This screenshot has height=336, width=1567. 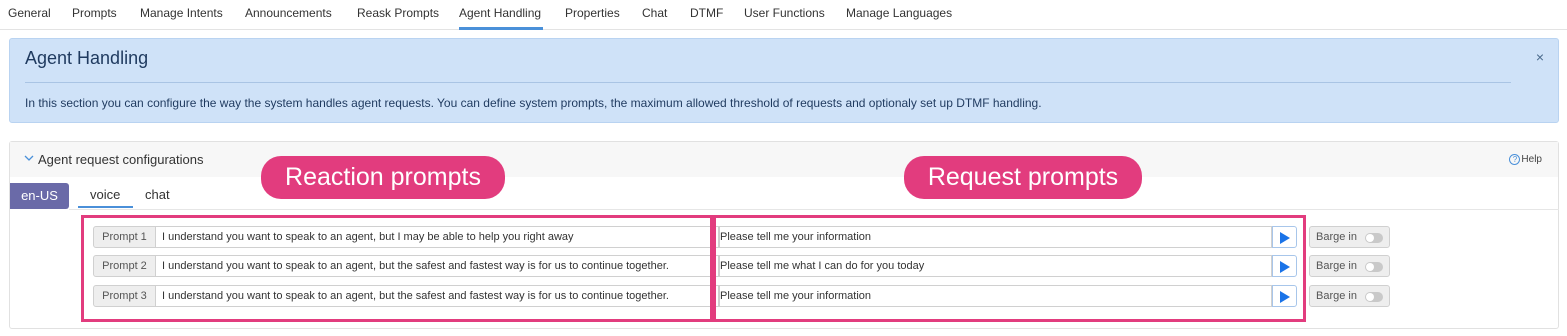 What do you see at coordinates (592, 13) in the screenshot?
I see `tab-properties: Properties` at bounding box center [592, 13].